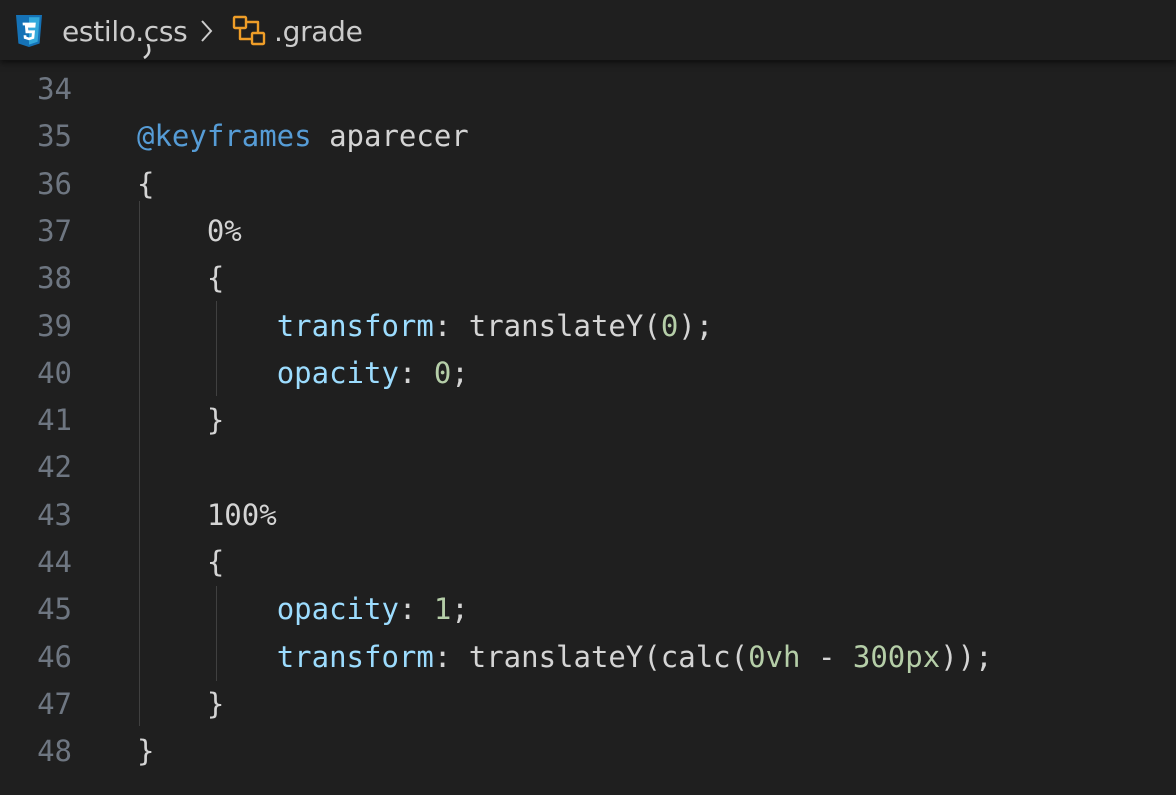 The width and height of the screenshot is (1176, 795). Describe the element at coordinates (29, 31) in the screenshot. I see `css3-file-icon` at that location.